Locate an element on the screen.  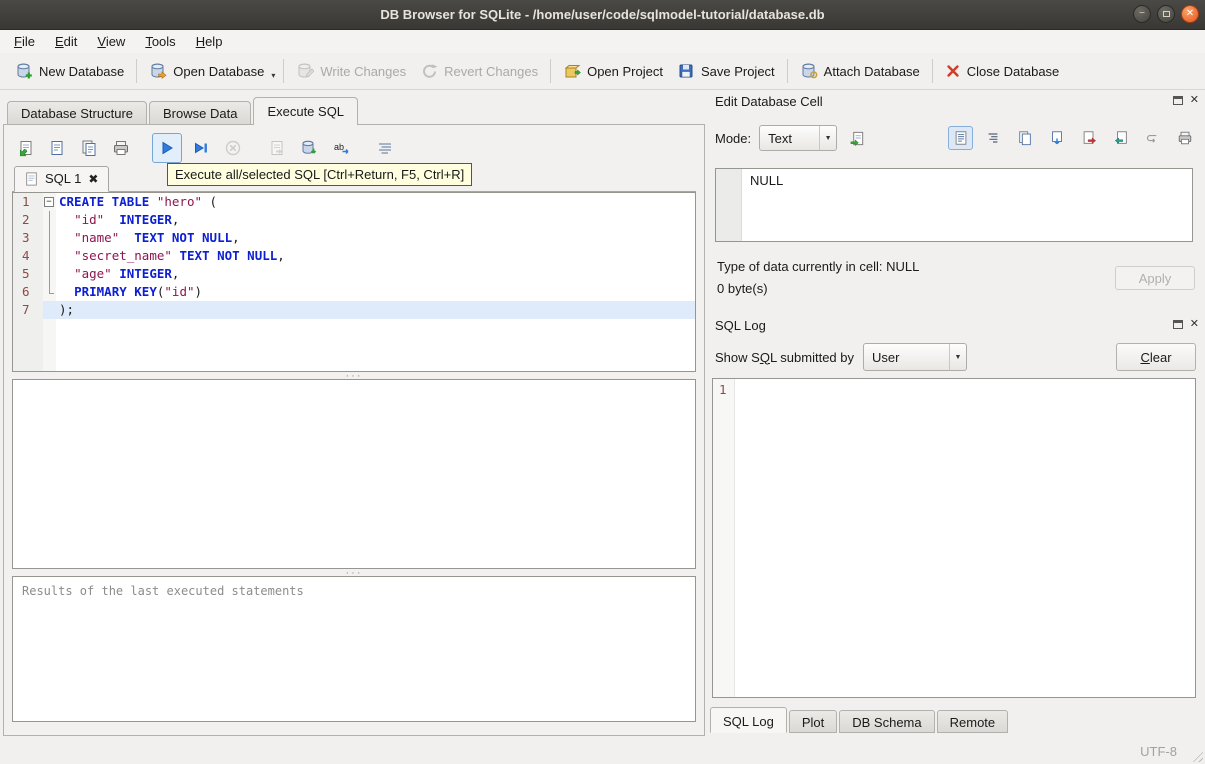
import-file-icon is located at coordinates (857, 138).